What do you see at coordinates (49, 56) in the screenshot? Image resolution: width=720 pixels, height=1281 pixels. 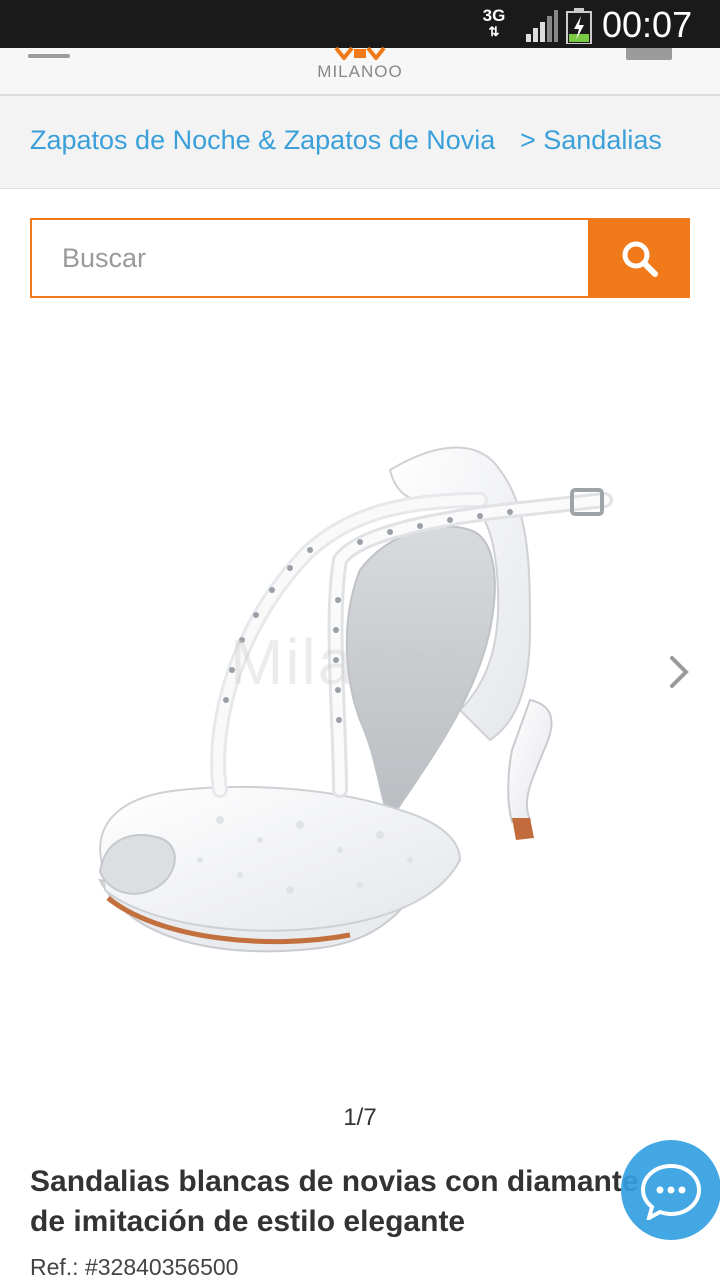 I see `menu-icon` at bounding box center [49, 56].